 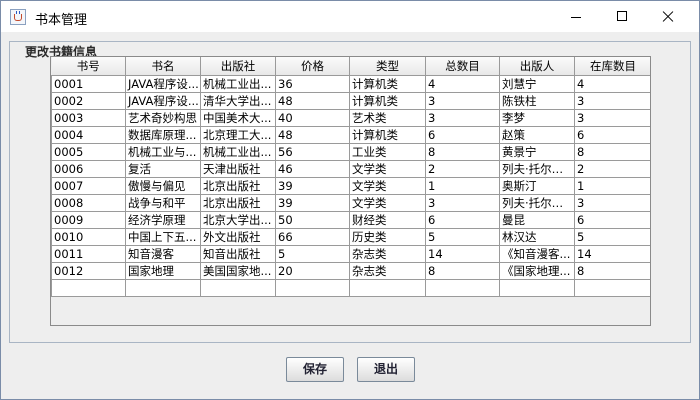 What do you see at coordinates (387, 254) in the screenshot?
I see `table-cell-category: 杂志类` at bounding box center [387, 254].